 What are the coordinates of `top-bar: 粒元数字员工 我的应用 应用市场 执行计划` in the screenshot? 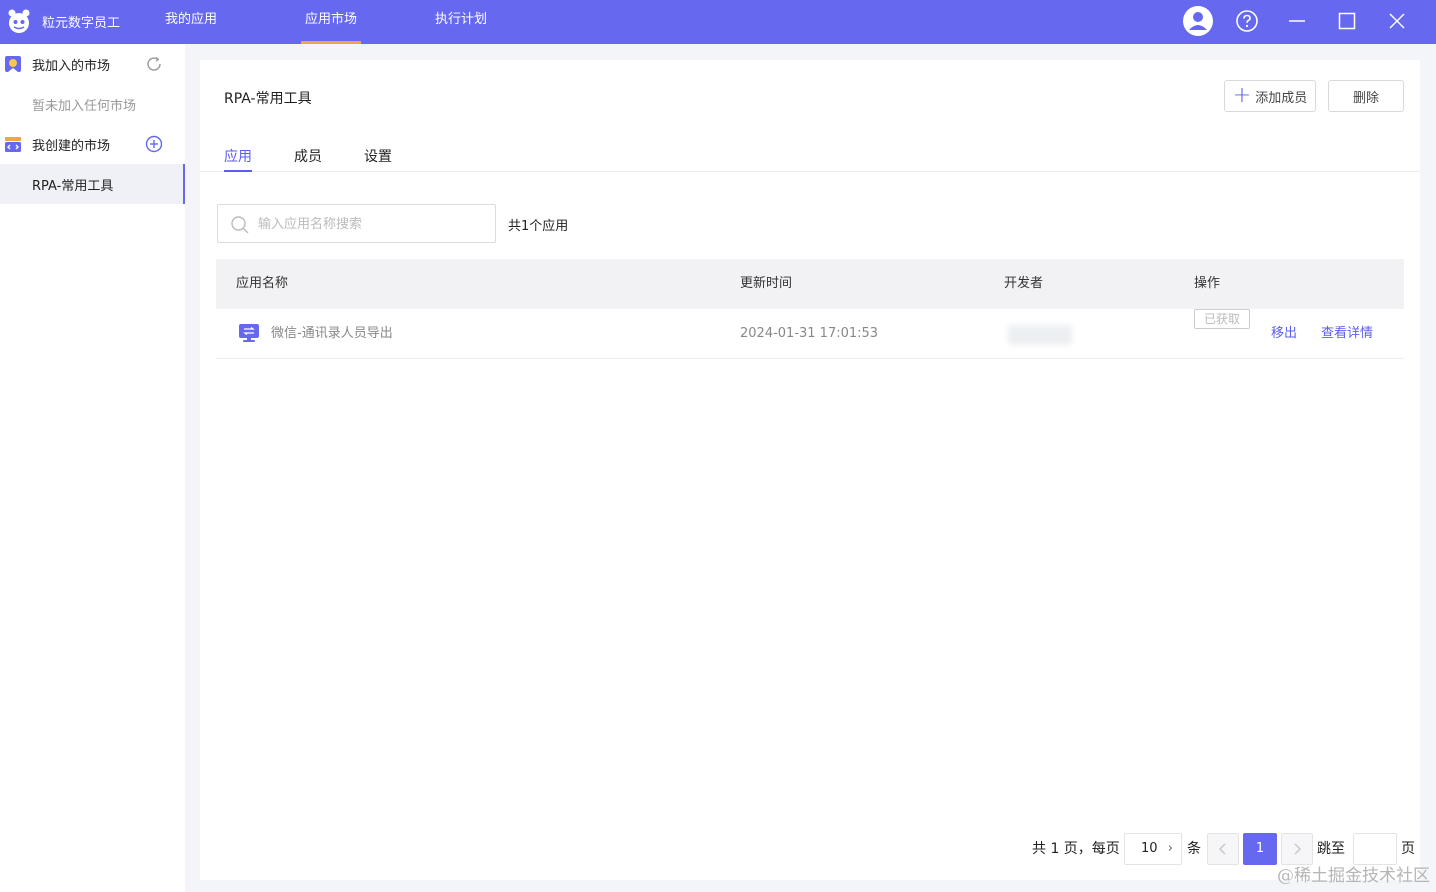 It's located at (718, 22).